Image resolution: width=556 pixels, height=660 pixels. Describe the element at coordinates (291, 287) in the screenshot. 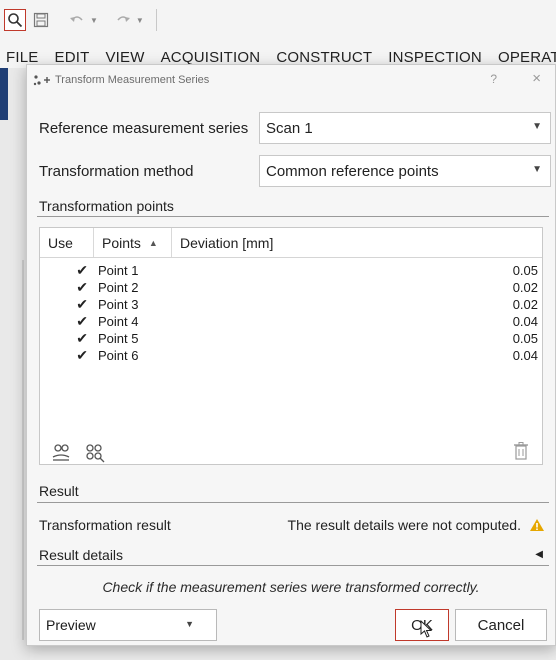

I see `table-row: ✔ Point 2 0.02` at that location.